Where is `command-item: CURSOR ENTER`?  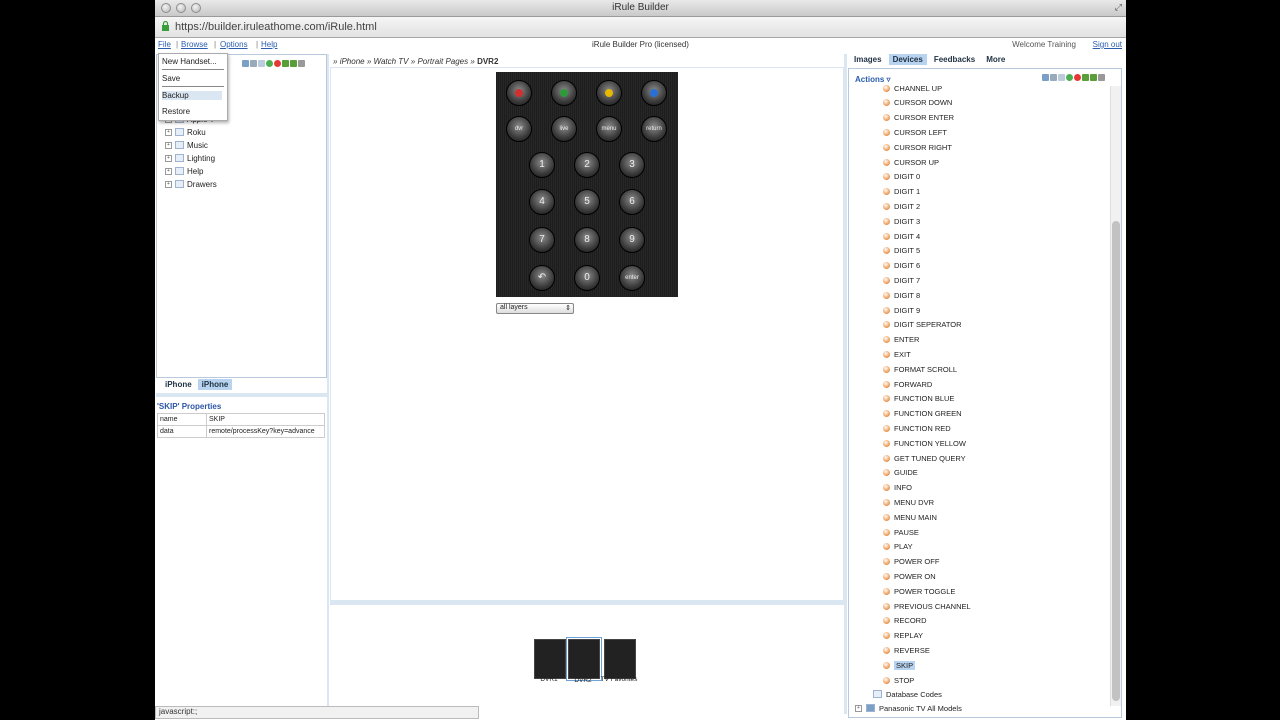
command-item: CURSOR ENTER is located at coordinates (918, 118).